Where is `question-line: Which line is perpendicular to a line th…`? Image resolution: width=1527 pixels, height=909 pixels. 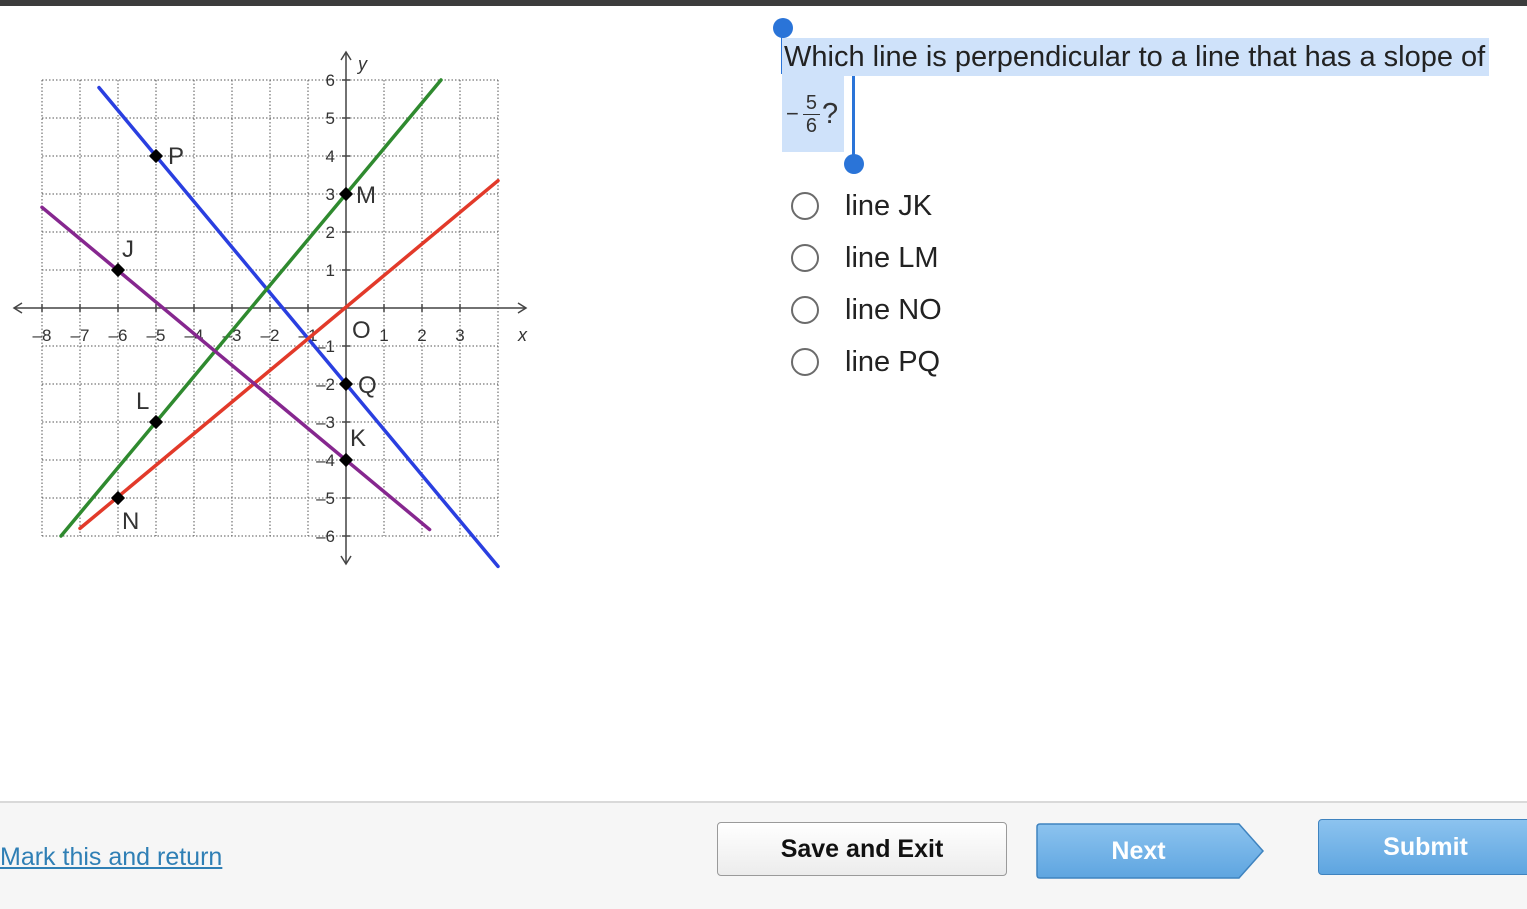 question-line: Which line is perpendicular to a line th… is located at coordinates (1136, 57).